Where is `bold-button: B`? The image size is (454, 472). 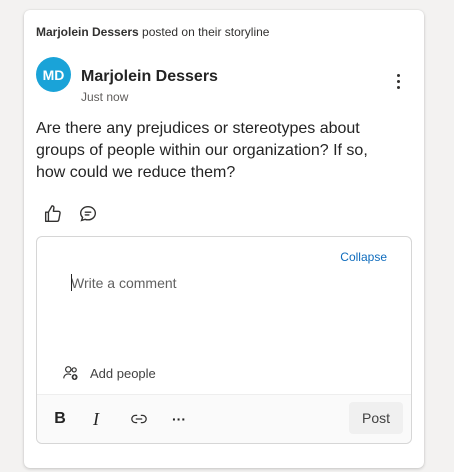 bold-button: B is located at coordinates (60, 419).